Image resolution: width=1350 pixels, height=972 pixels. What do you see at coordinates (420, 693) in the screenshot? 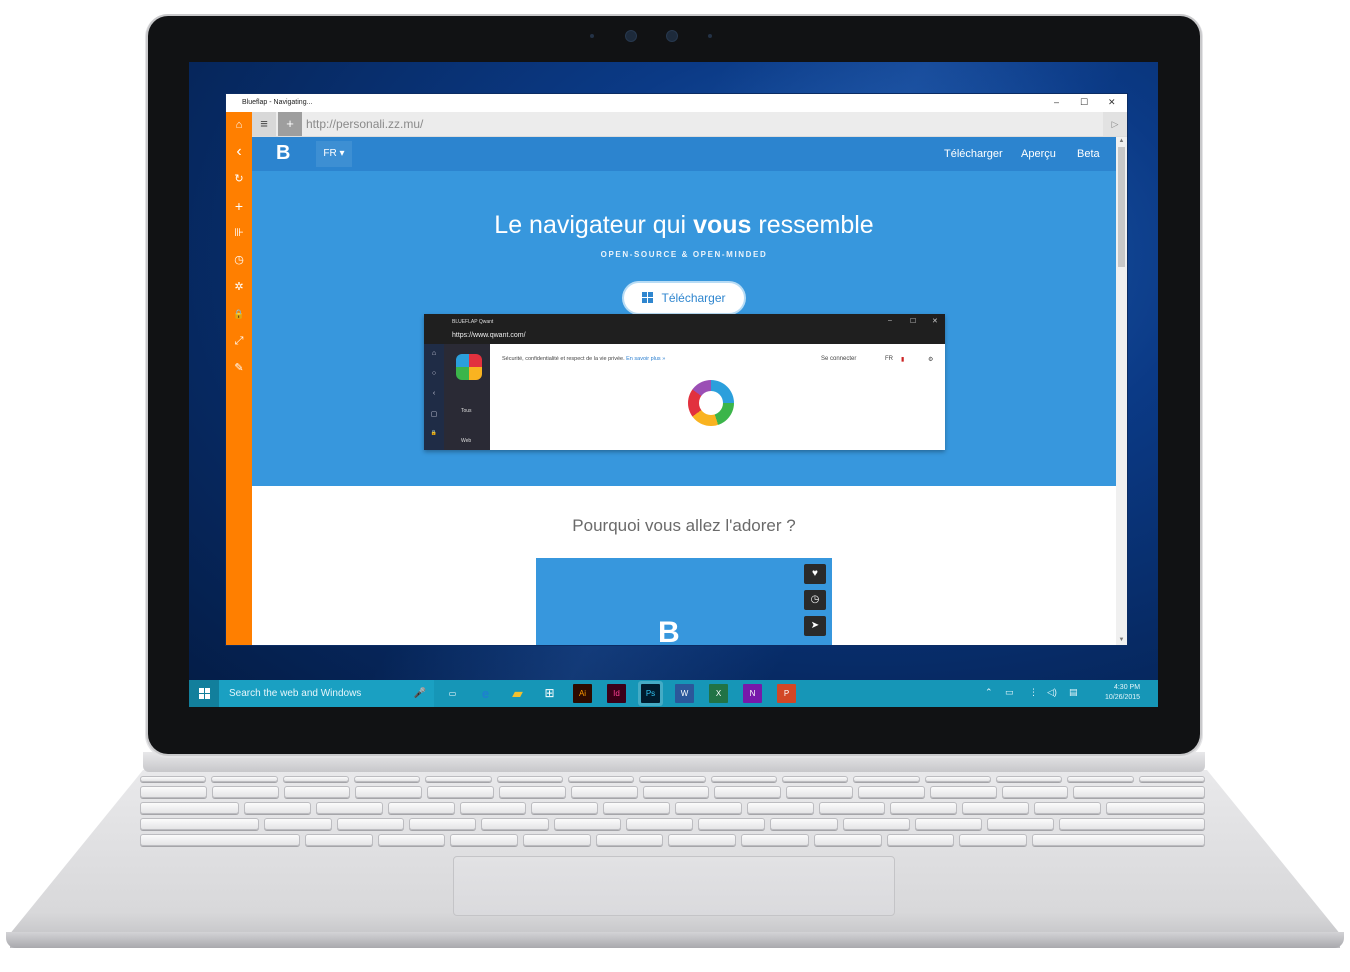
I see `microphone-icon: 🎤` at bounding box center [420, 693].